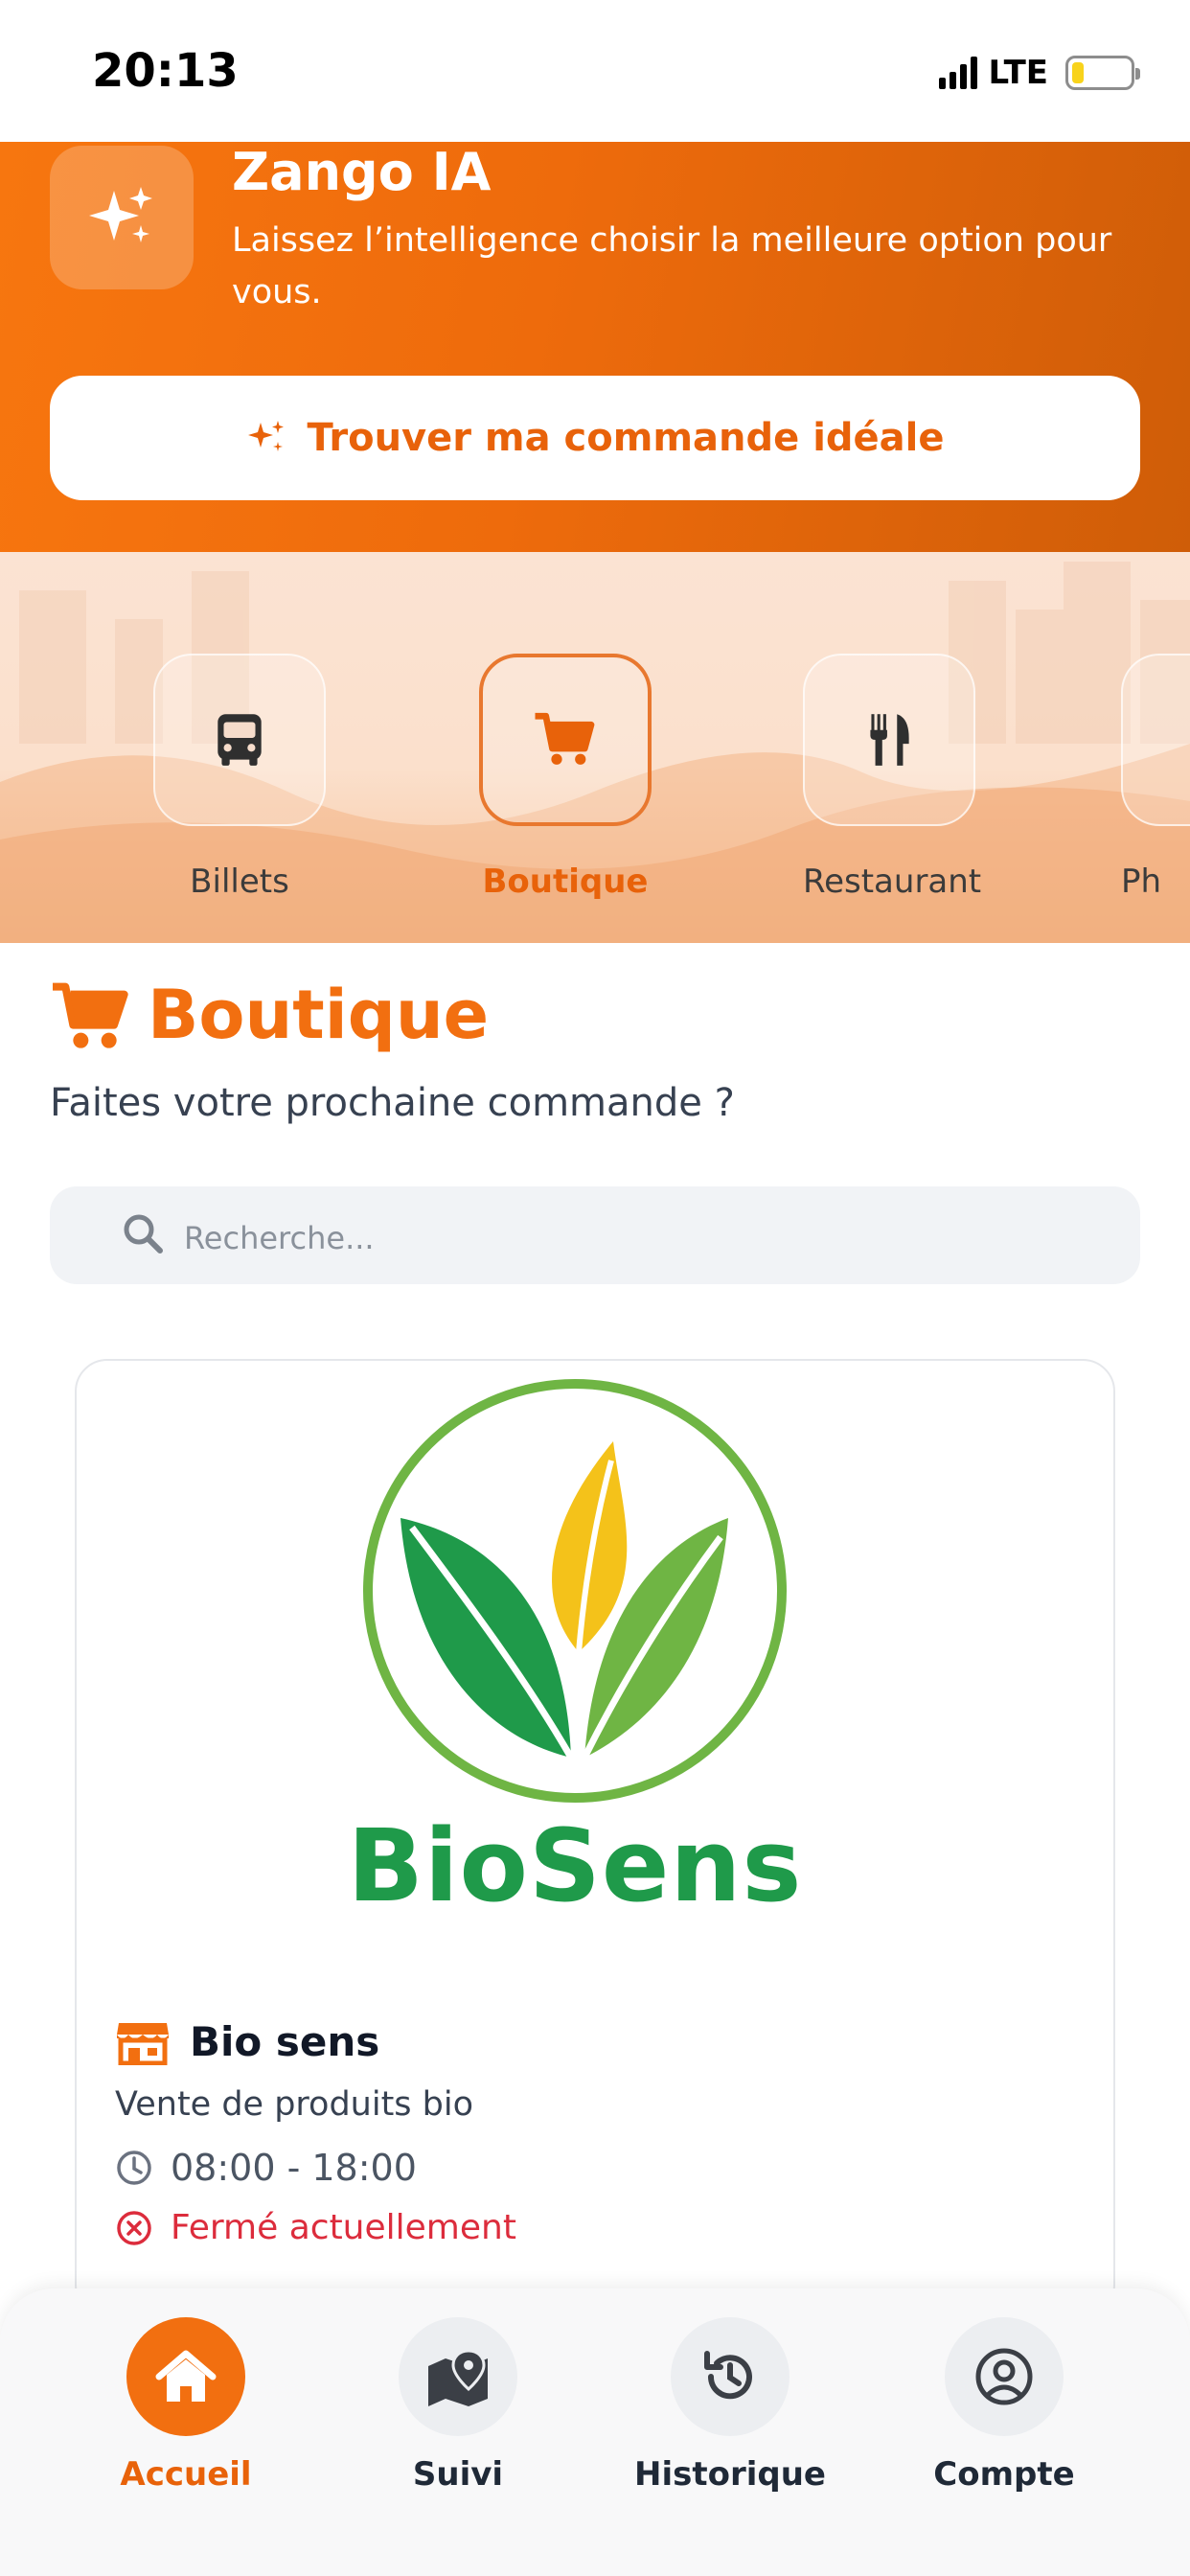 This screenshot has height=2576, width=1190. Describe the element at coordinates (730, 2474) in the screenshot. I see `nav-label: Historique` at that location.